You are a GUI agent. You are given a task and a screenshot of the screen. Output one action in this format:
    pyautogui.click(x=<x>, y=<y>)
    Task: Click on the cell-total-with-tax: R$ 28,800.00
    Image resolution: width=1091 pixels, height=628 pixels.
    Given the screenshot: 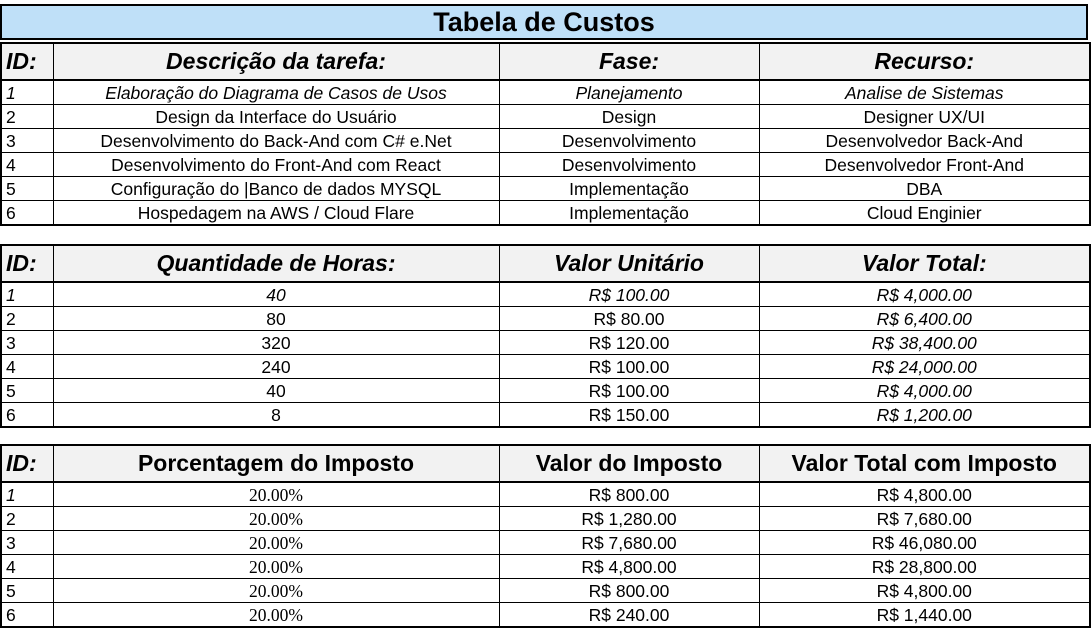 What is the action you would take?
    pyautogui.click(x=924, y=566)
    